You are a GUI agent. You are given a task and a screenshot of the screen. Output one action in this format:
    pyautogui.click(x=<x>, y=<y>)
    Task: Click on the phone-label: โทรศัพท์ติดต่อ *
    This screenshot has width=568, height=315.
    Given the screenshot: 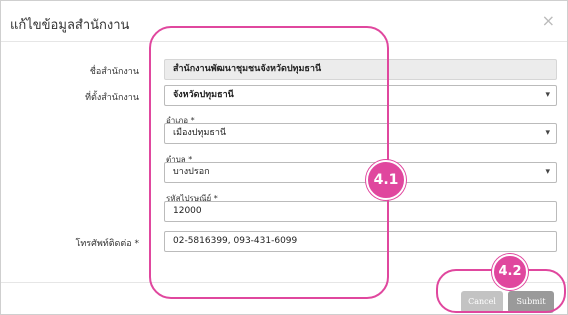 What is the action you would take?
    pyautogui.click(x=107, y=244)
    